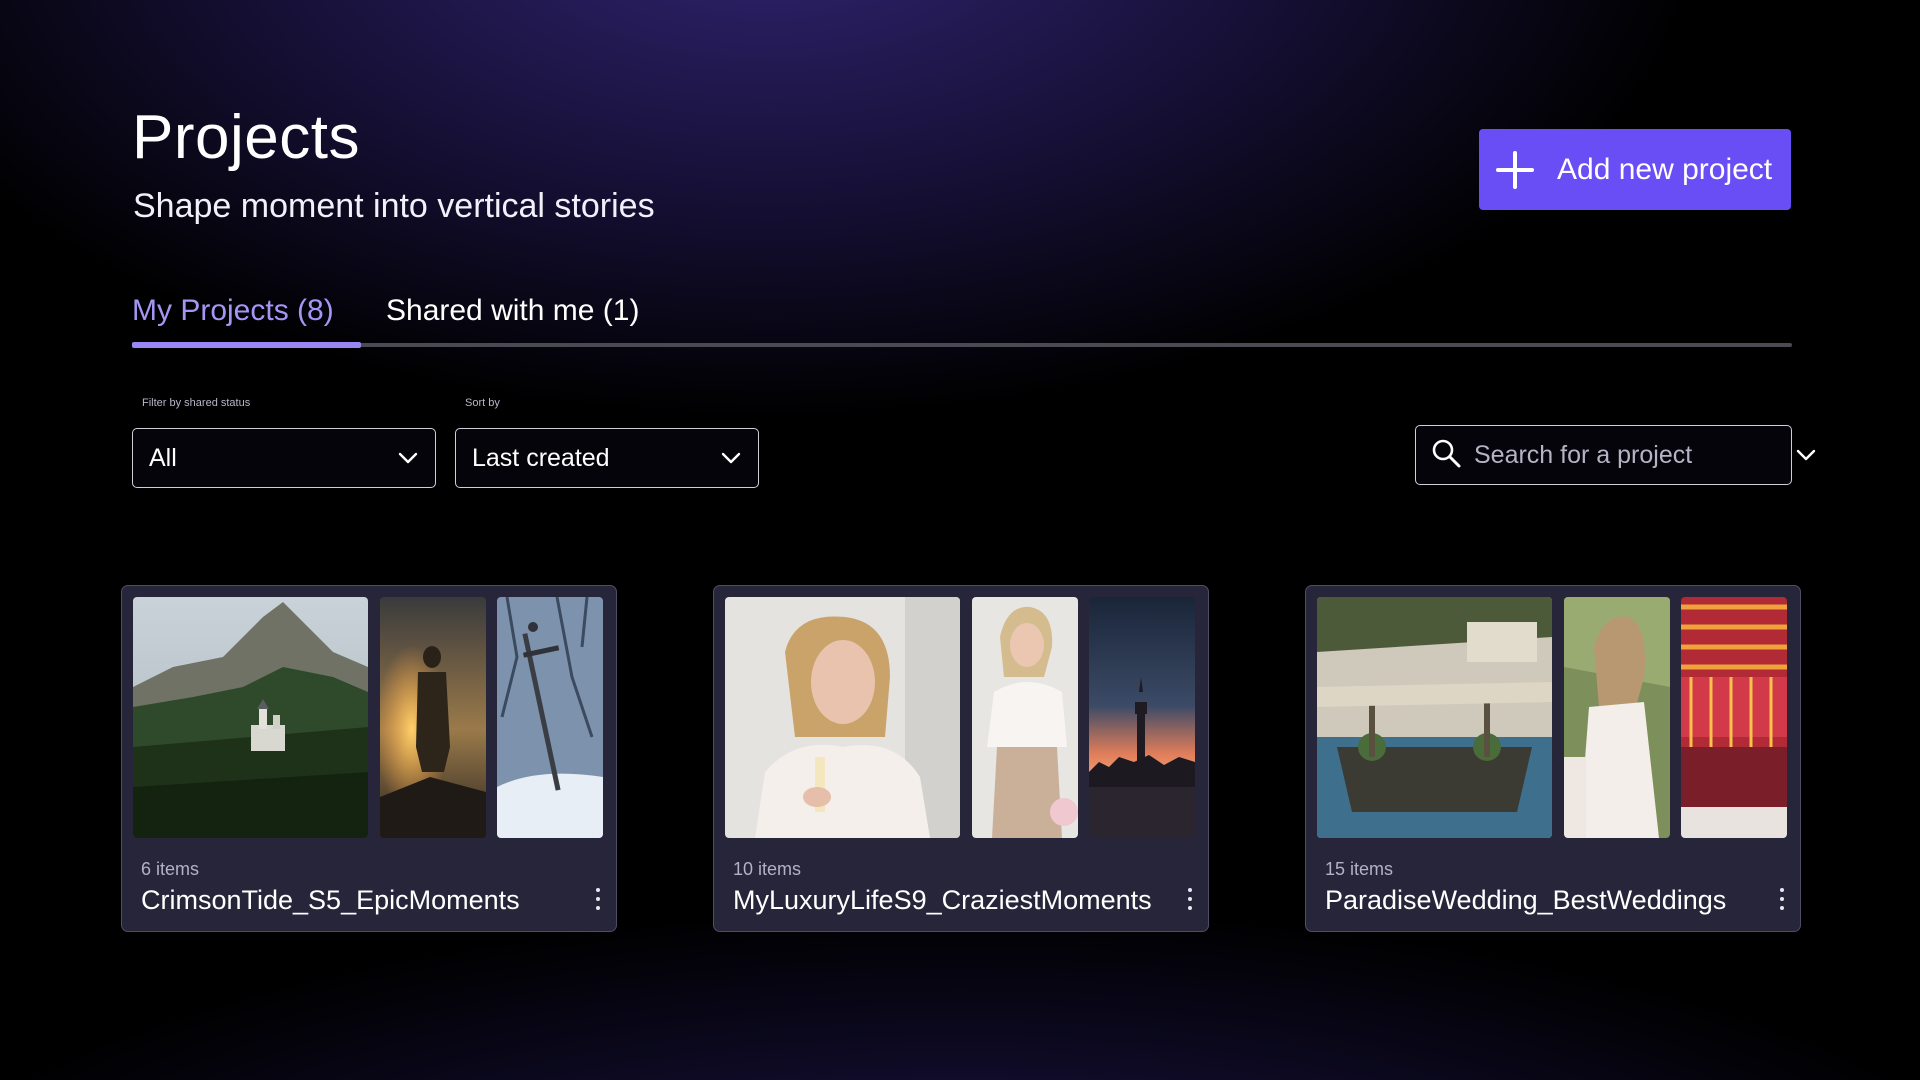 The height and width of the screenshot is (1080, 1920). Describe the element at coordinates (246, 137) in the screenshot. I see `page-title: Projects` at that location.